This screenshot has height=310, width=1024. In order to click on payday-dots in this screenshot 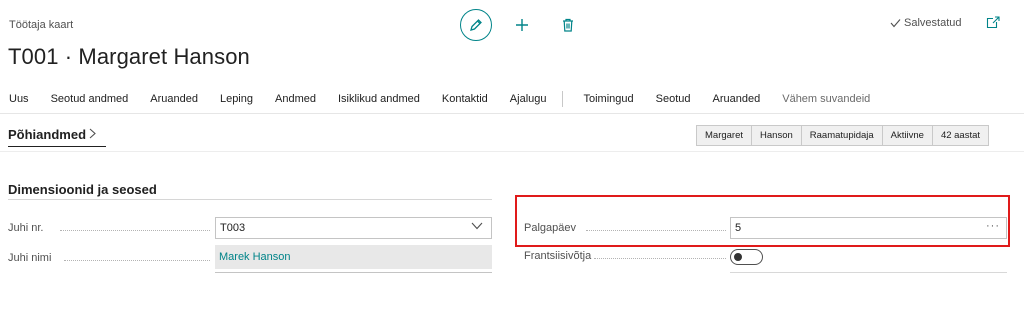, I will do `click(656, 230)`.